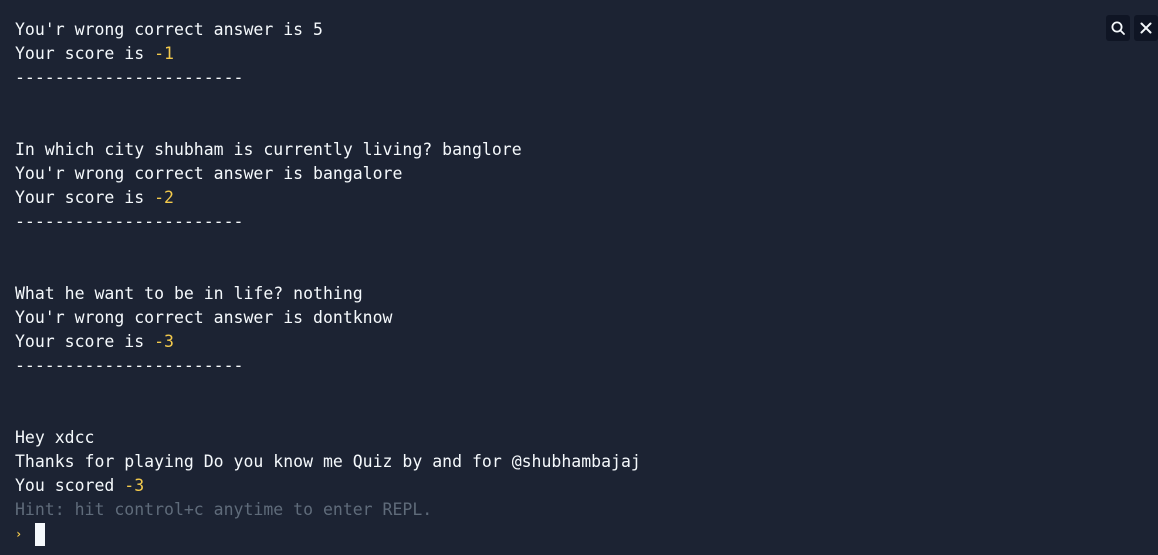 The image size is (1158, 555). What do you see at coordinates (164, 197) in the screenshot?
I see `score-value: -2` at bounding box center [164, 197].